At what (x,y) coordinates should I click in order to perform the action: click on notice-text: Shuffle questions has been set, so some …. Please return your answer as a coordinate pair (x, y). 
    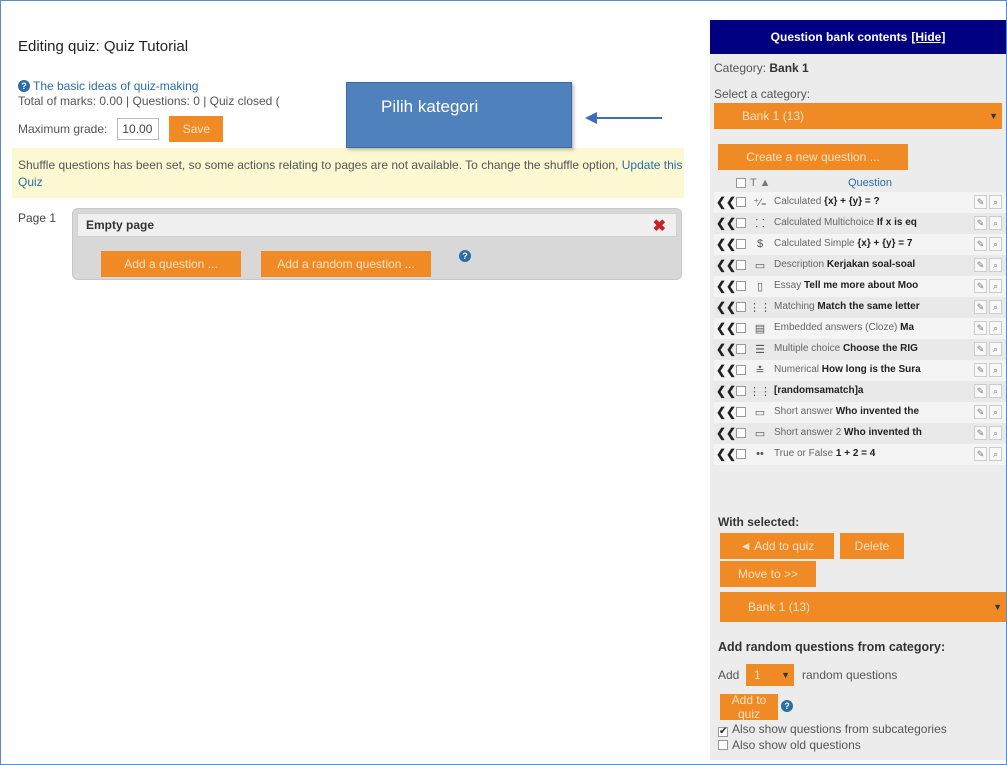
    Looking at the image, I should click on (318, 165).